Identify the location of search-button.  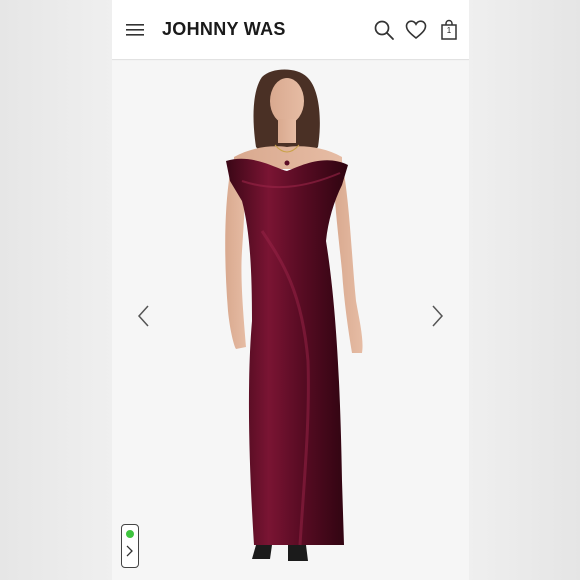
(384, 30).